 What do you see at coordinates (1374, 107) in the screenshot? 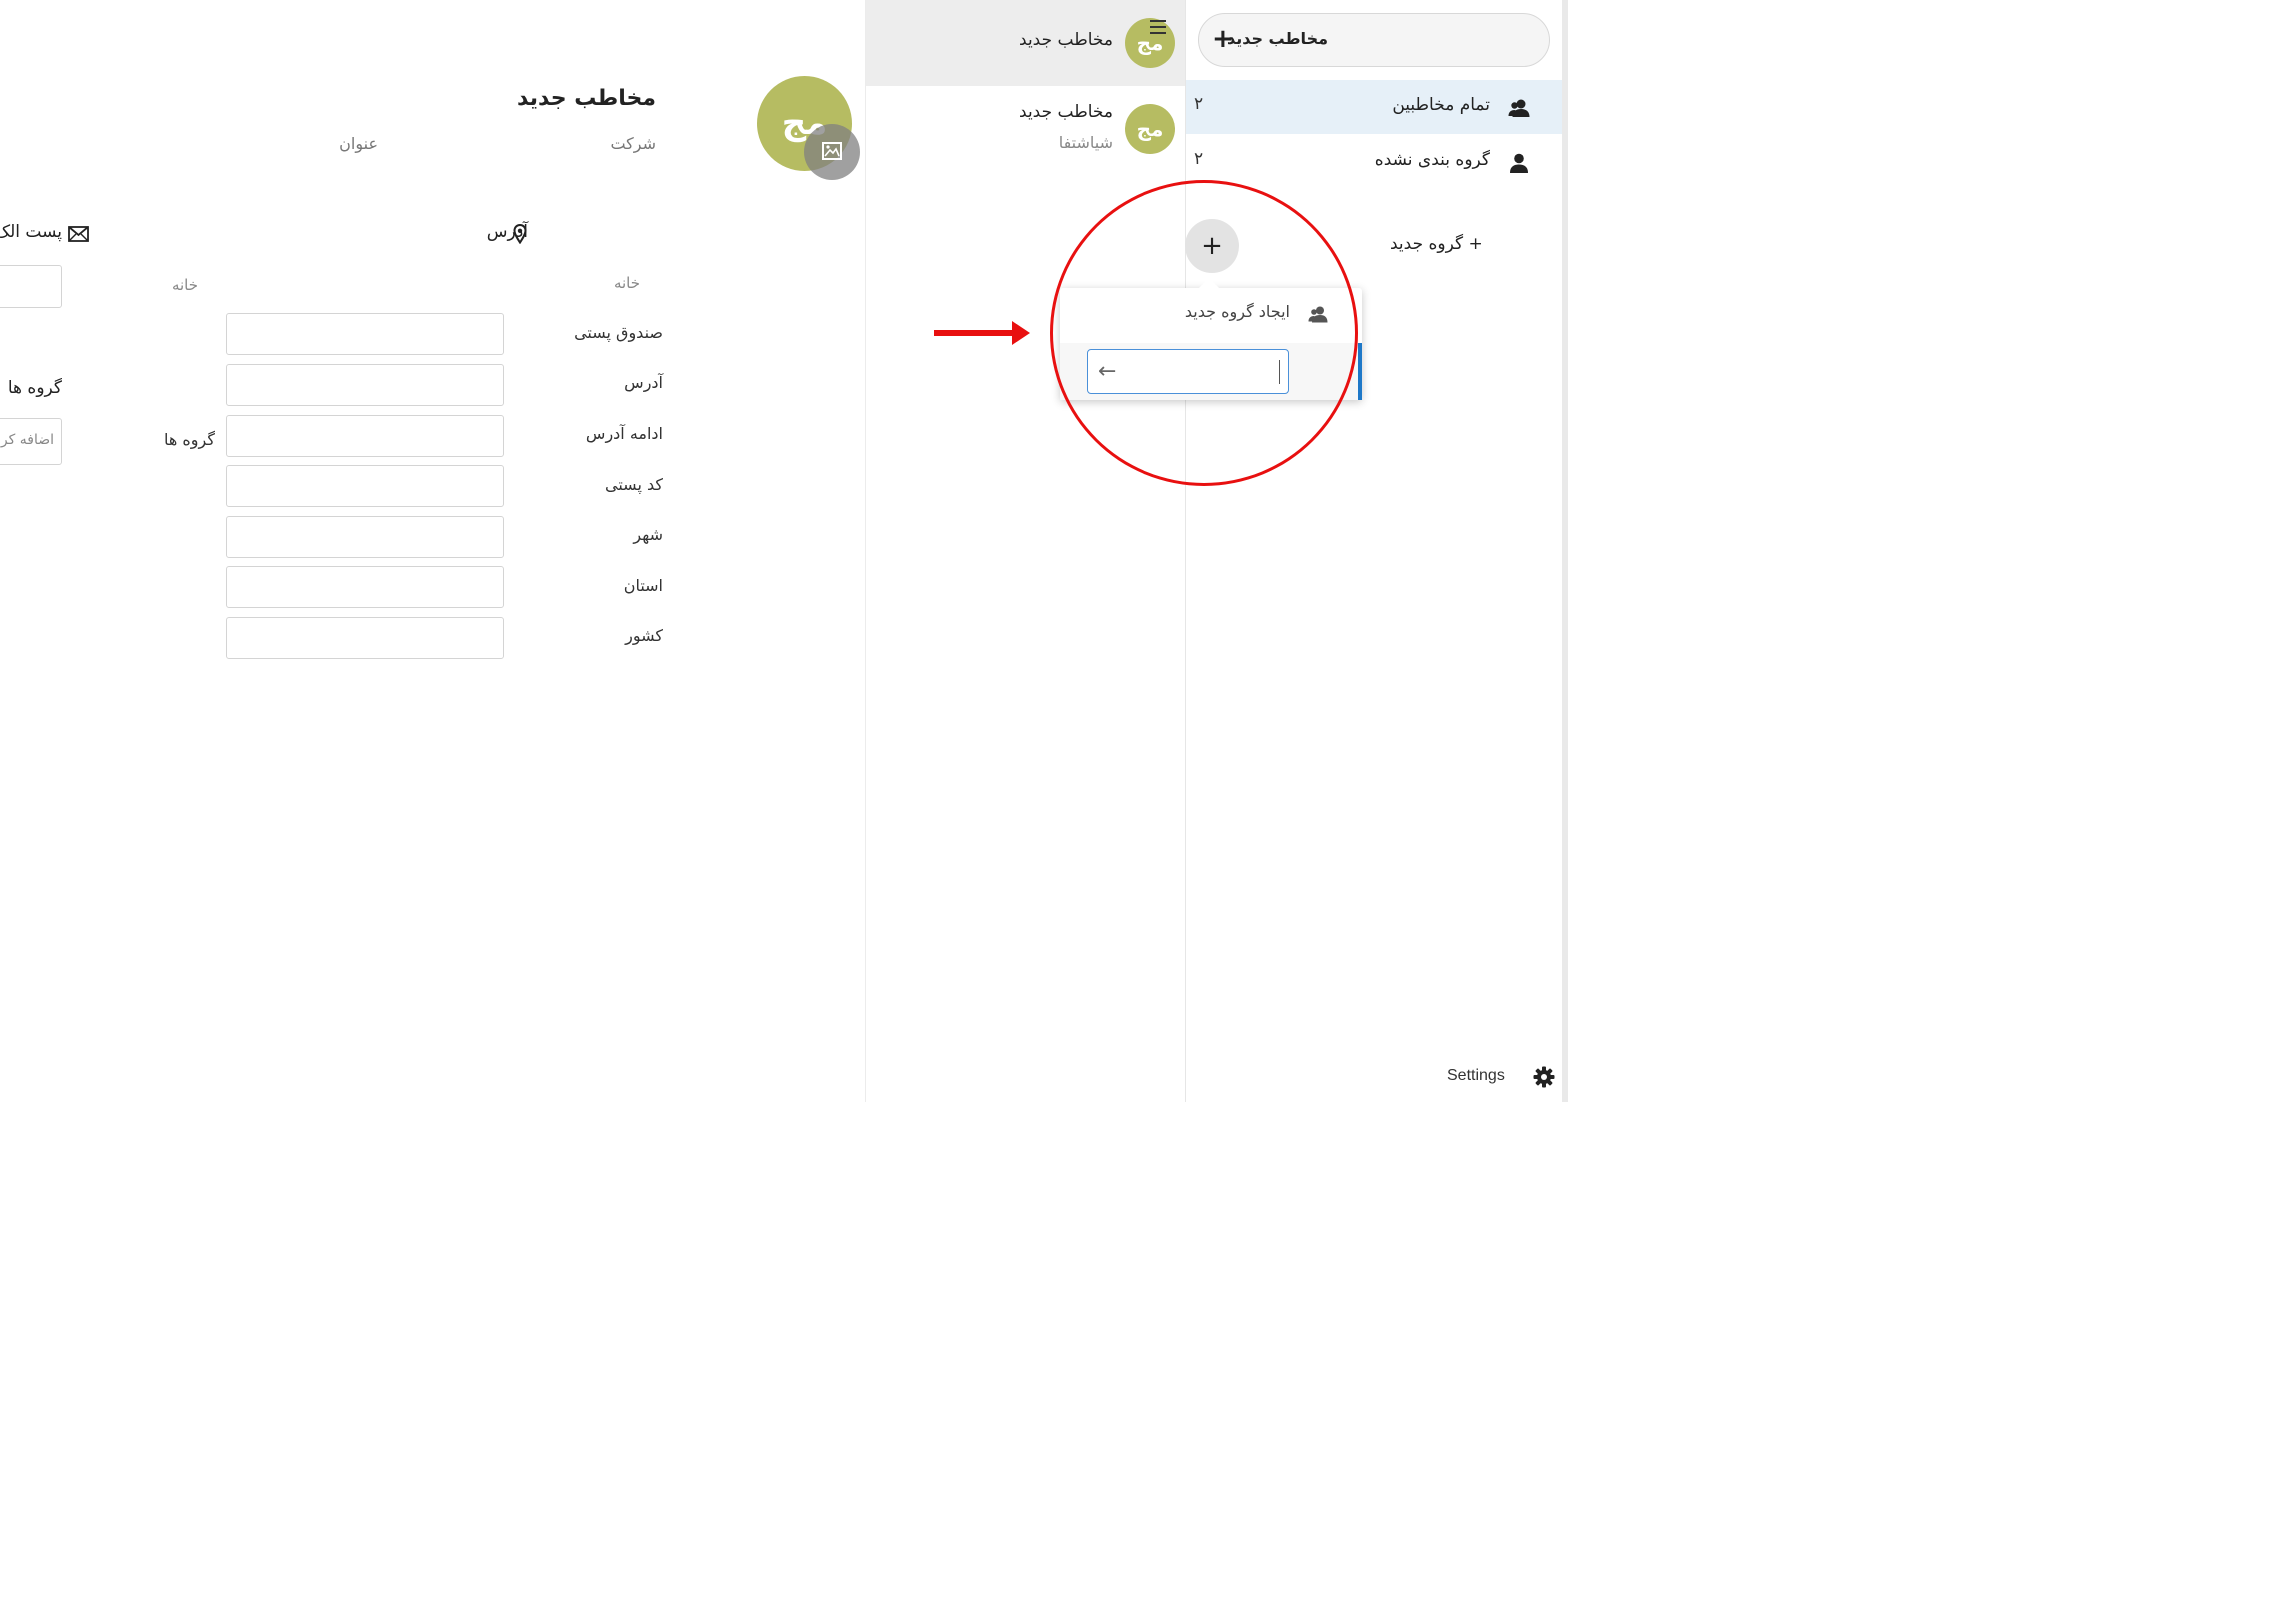
I see `nav-item-all-contacts: تمام مخاطبین ۲` at bounding box center [1374, 107].